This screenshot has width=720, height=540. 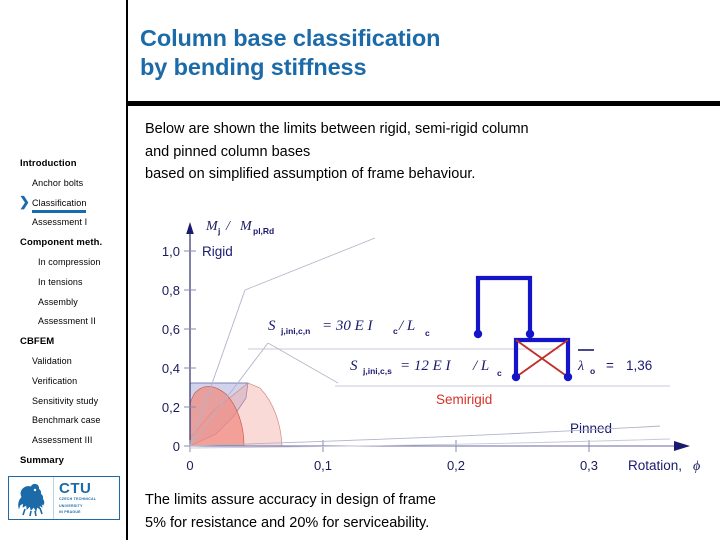 What do you see at coordinates (171, 349) in the screenshot?
I see `y-axis-tick-labels: 0 0,2 0,4 0,6 0,8 1,0` at bounding box center [171, 349].